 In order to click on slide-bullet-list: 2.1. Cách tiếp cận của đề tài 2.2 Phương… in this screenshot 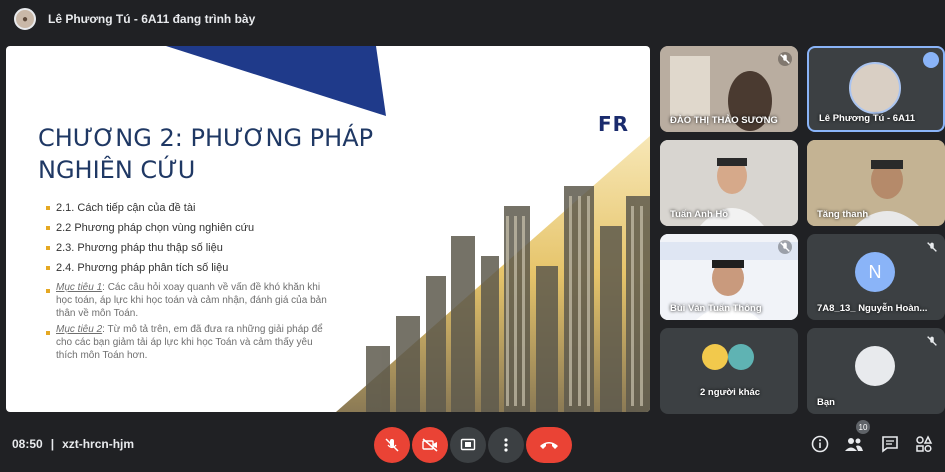, I will do `click(191, 280)`.